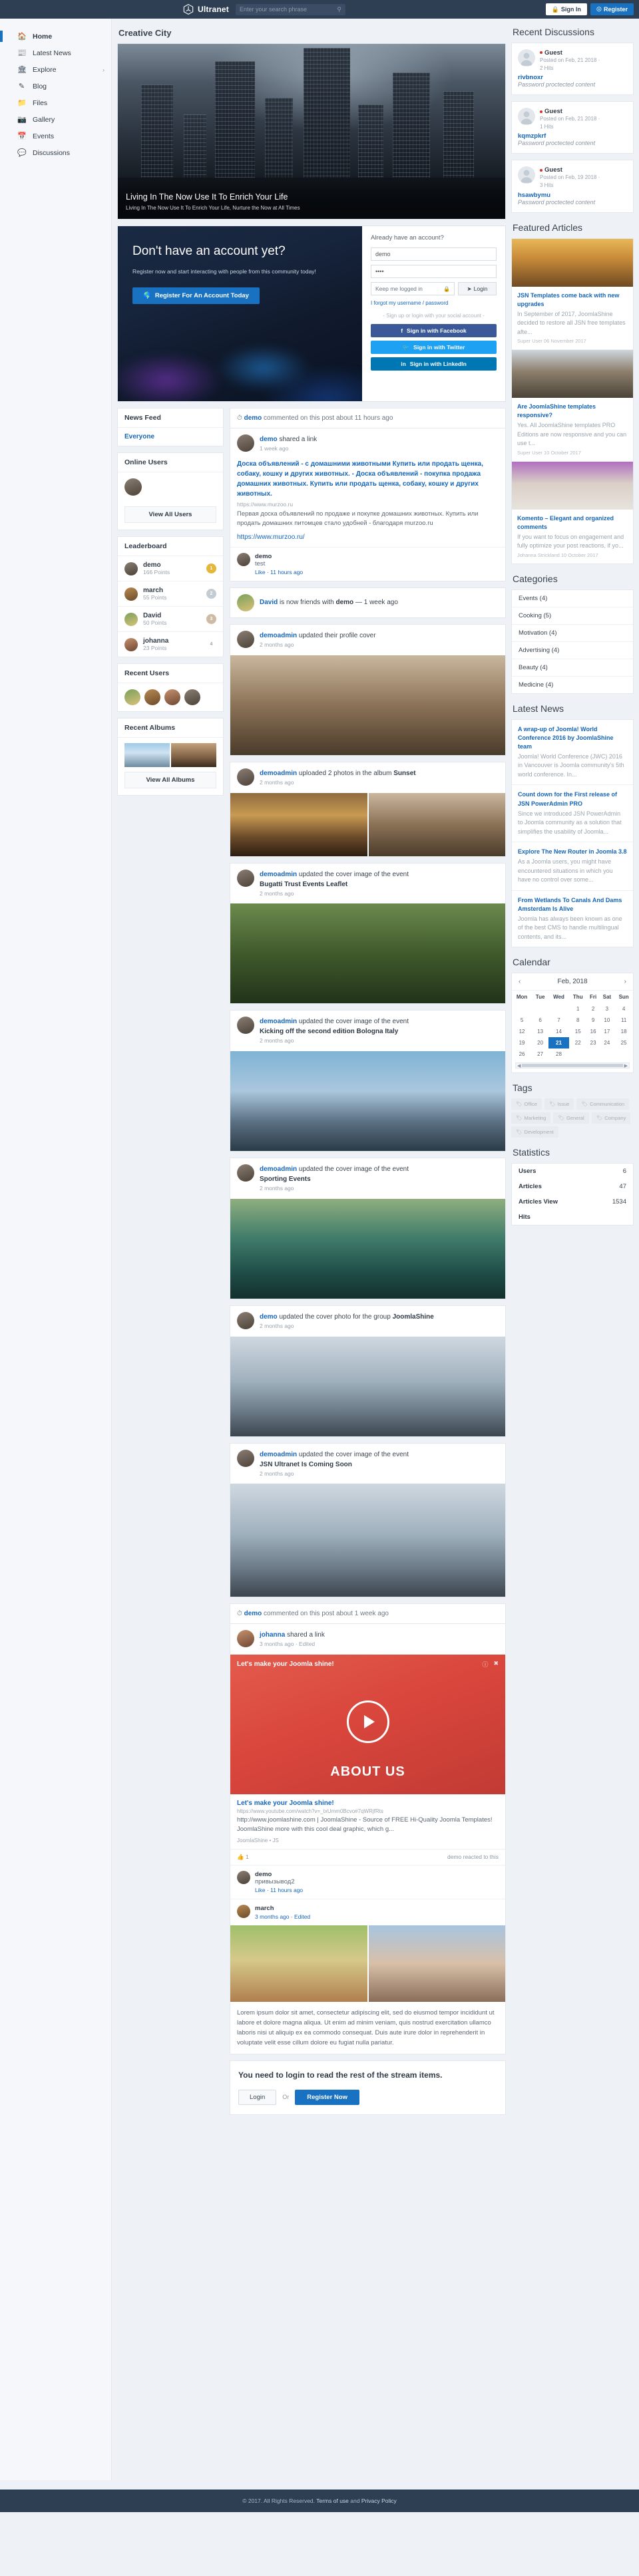 The width and height of the screenshot is (639, 2576). Describe the element at coordinates (290, 9) in the screenshot. I see `search-box: ⚲` at that location.